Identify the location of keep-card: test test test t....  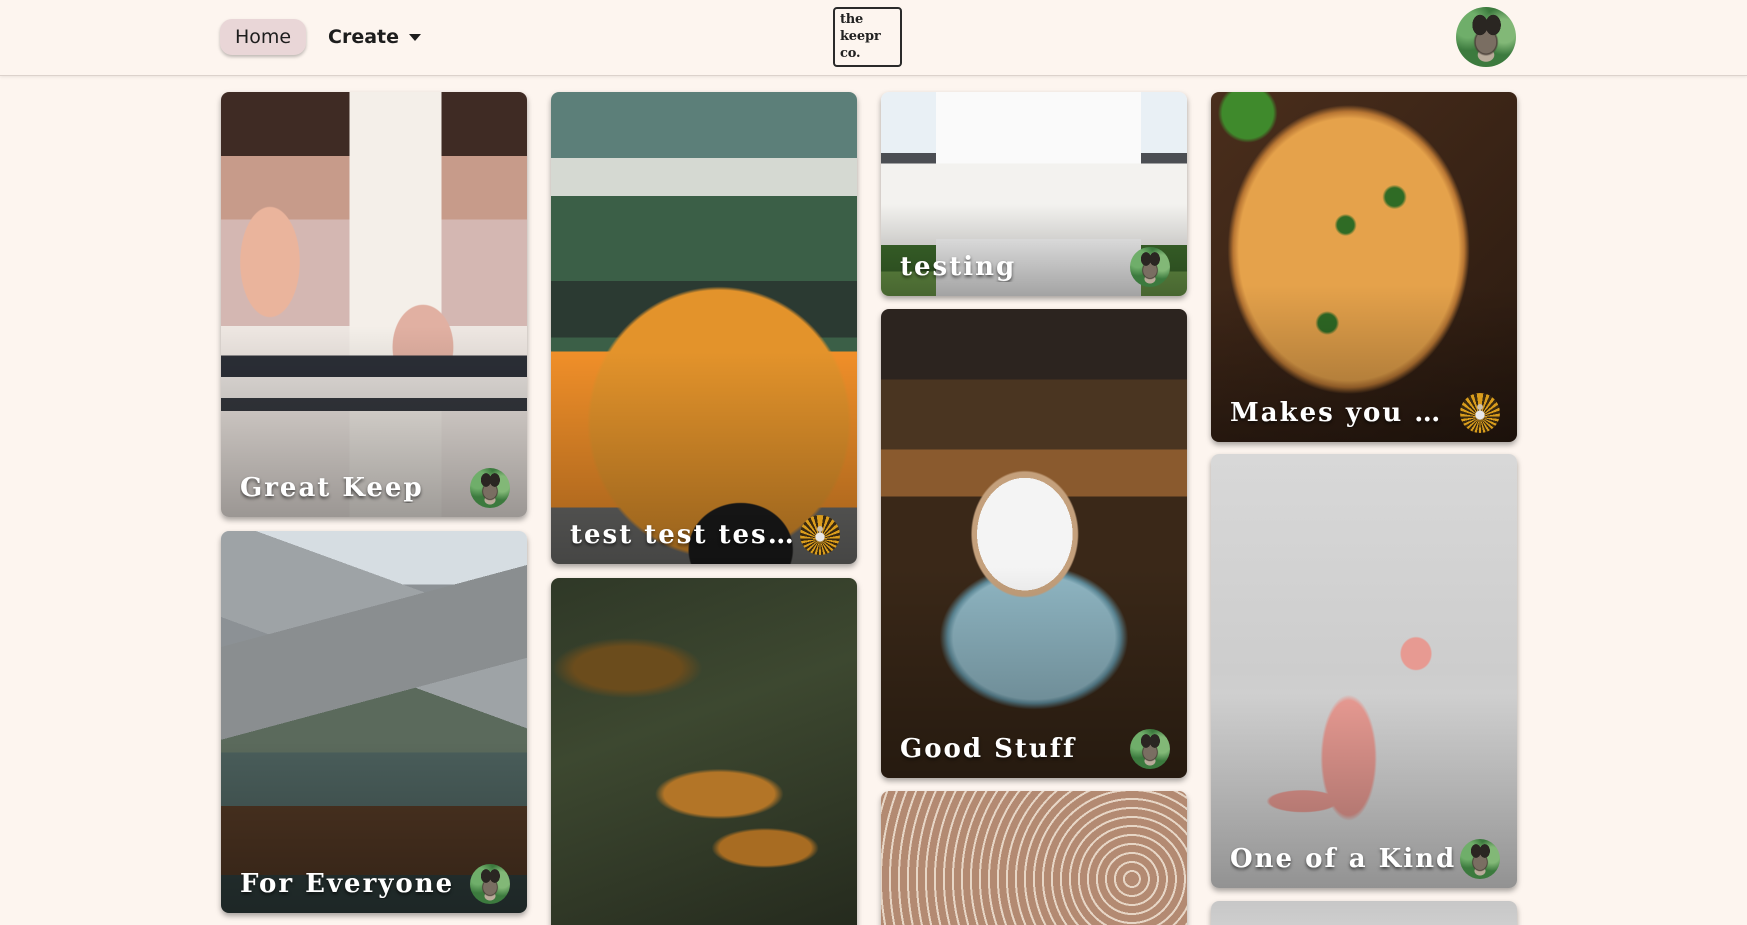
(704, 328).